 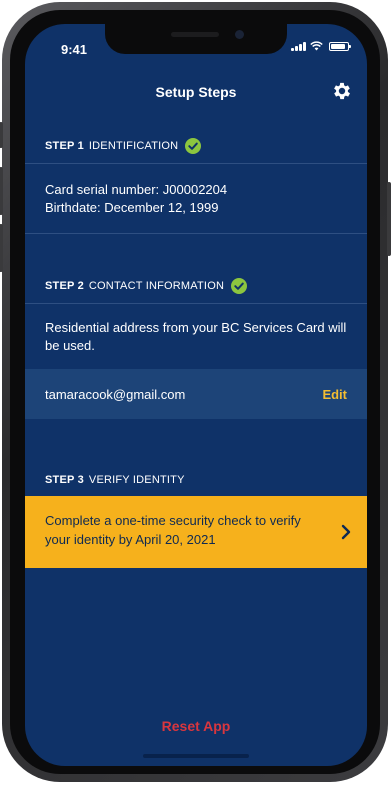 What do you see at coordinates (132, 207) in the screenshot?
I see `birthdate-text: Birthdate: December 12, 1999` at bounding box center [132, 207].